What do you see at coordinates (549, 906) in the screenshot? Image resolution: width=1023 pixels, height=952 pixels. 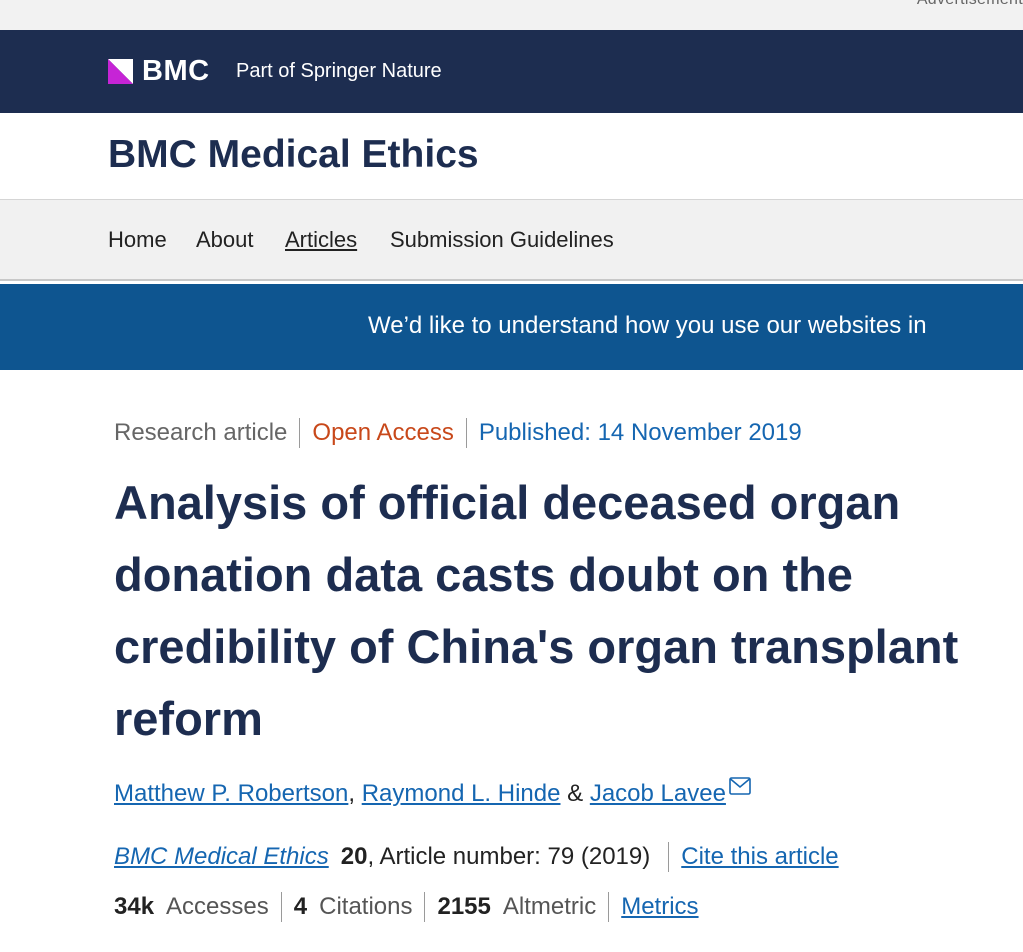 I see `altmetric-label: Altmetric` at bounding box center [549, 906].